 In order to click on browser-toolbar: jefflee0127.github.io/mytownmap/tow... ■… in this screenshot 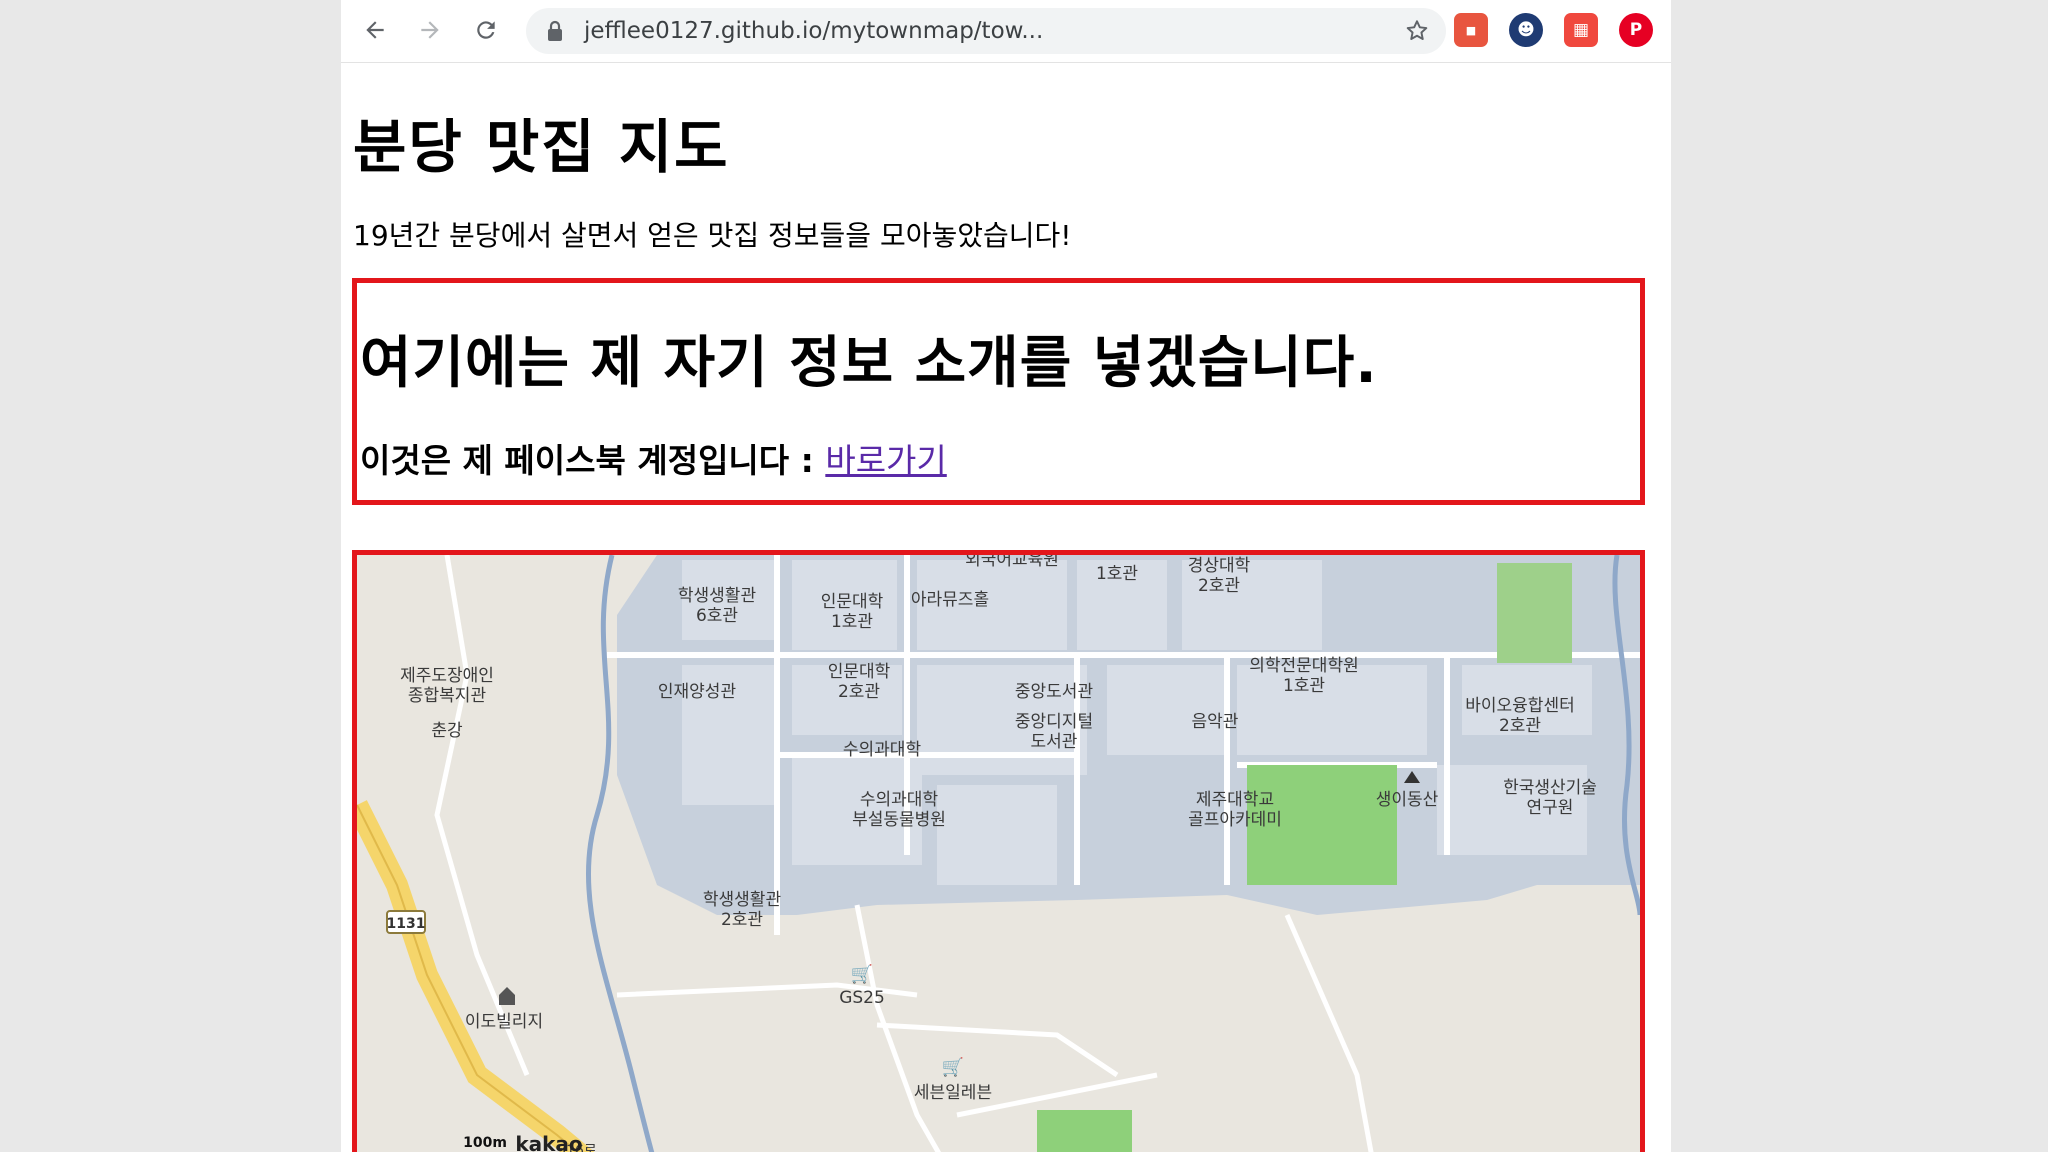, I will do `click(1006, 31)`.